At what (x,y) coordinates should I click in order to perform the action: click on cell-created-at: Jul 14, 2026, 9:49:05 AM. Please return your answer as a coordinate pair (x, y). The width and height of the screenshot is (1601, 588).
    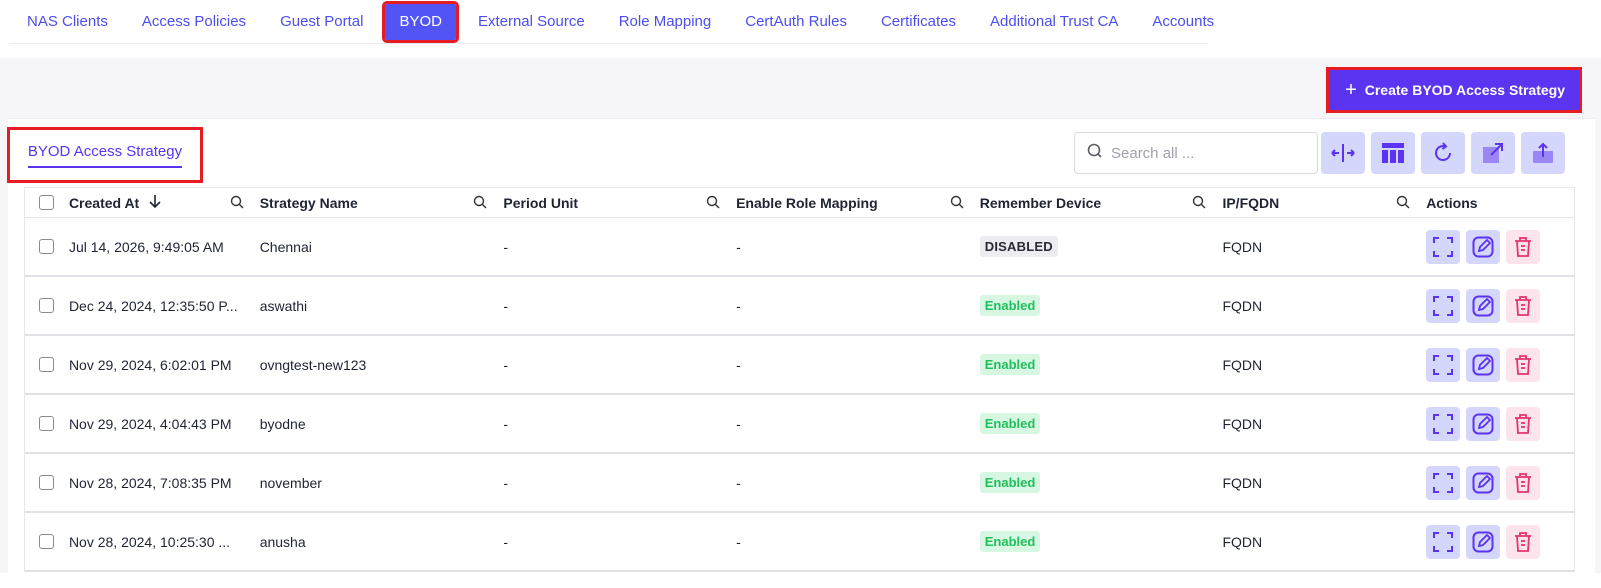
    Looking at the image, I should click on (146, 246).